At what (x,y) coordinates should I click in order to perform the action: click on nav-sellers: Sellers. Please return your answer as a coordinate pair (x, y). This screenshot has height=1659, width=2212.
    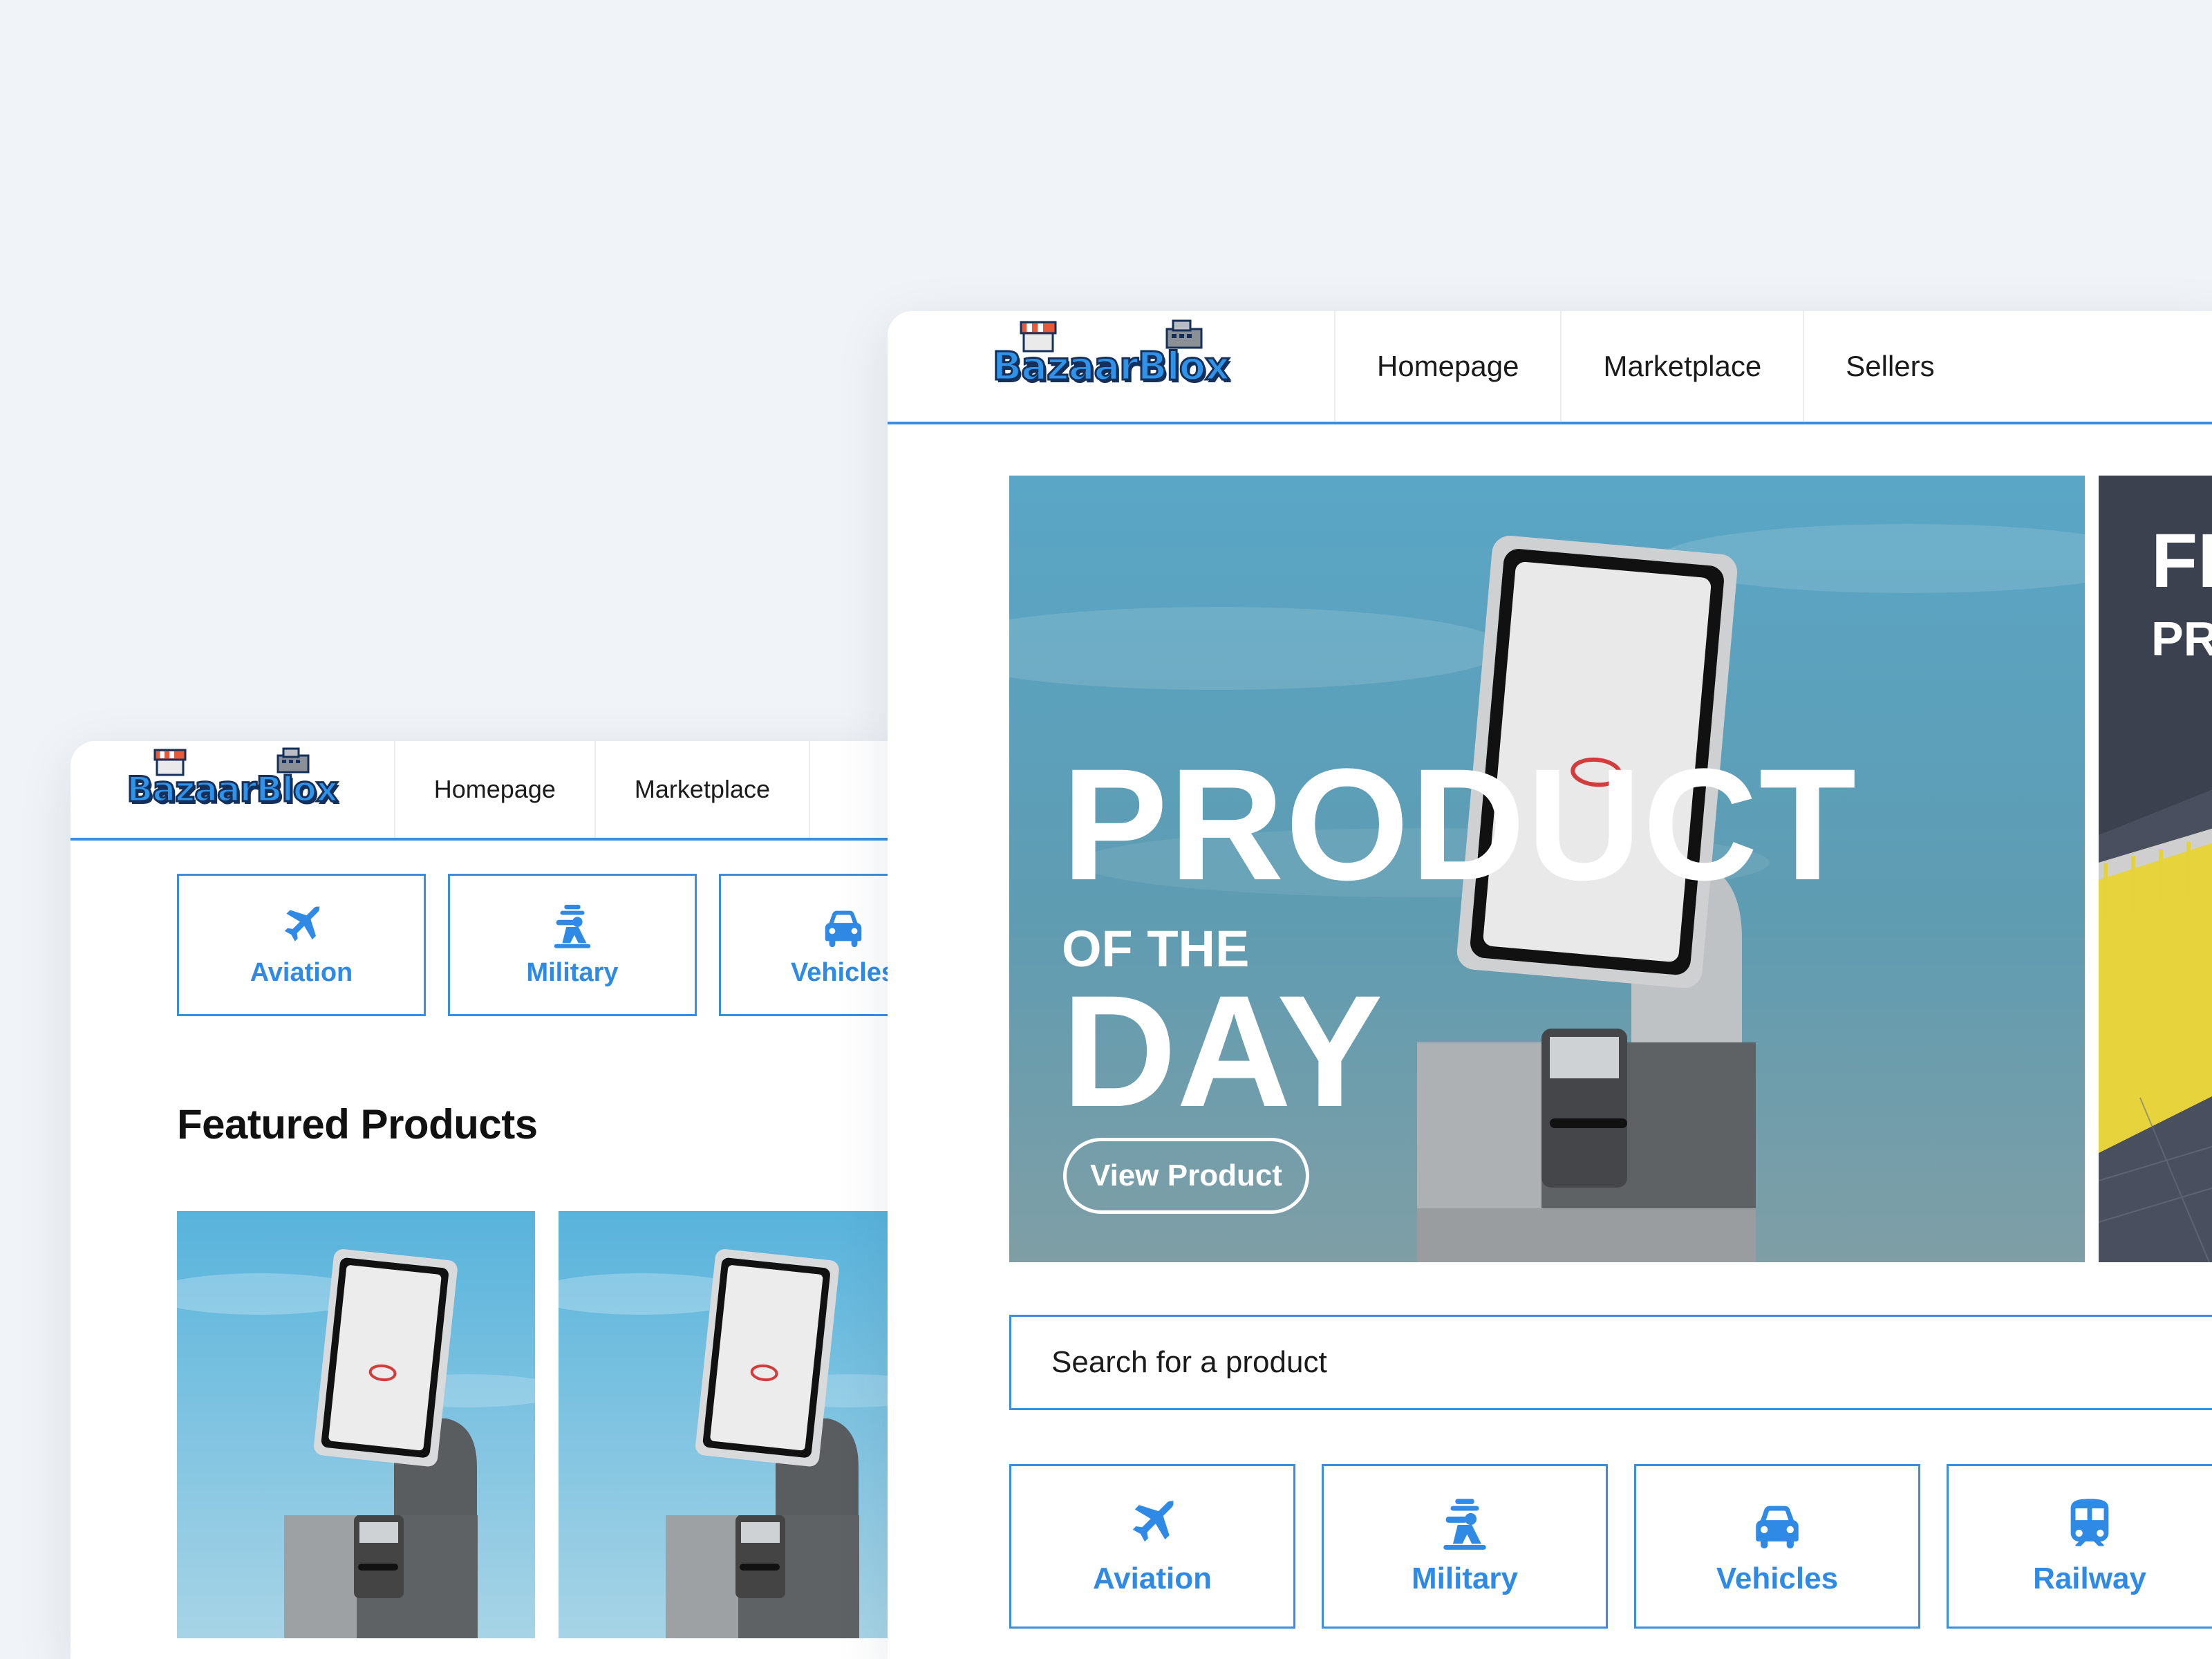
    Looking at the image, I should click on (1890, 366).